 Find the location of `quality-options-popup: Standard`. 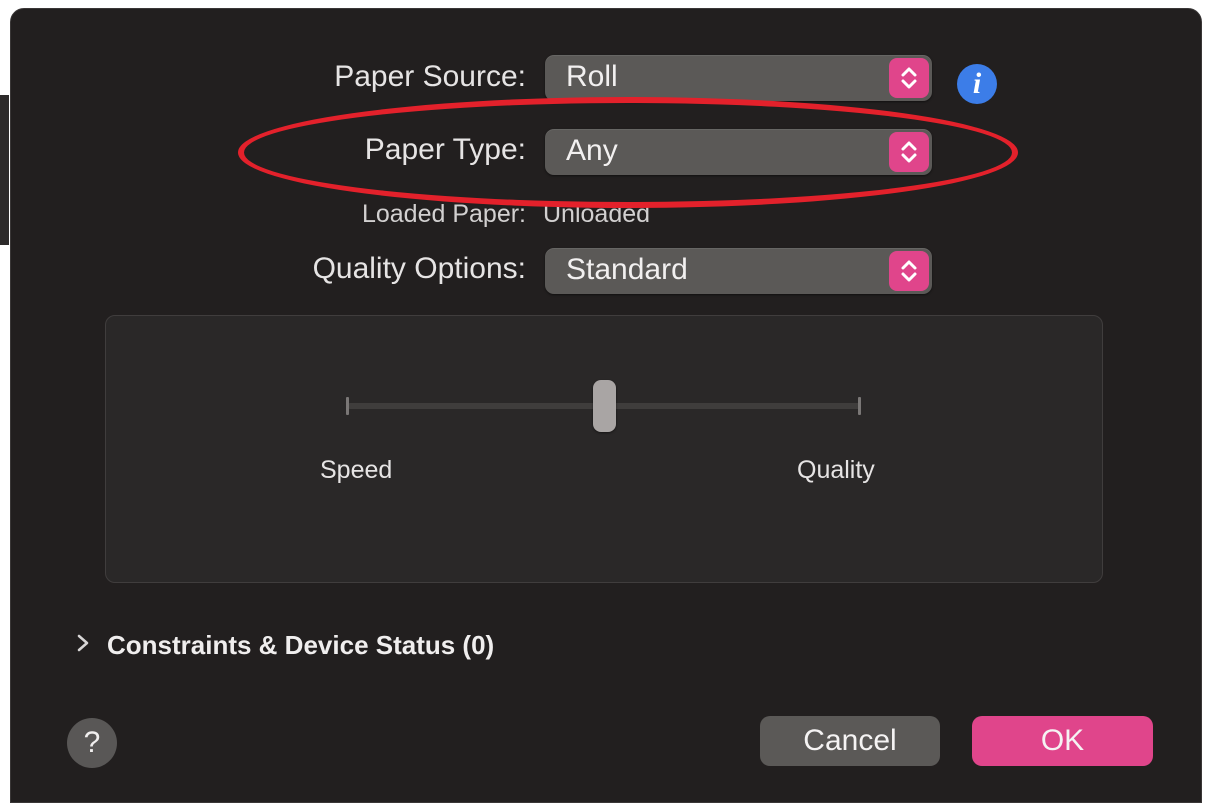

quality-options-popup: Standard is located at coordinates (738, 271).